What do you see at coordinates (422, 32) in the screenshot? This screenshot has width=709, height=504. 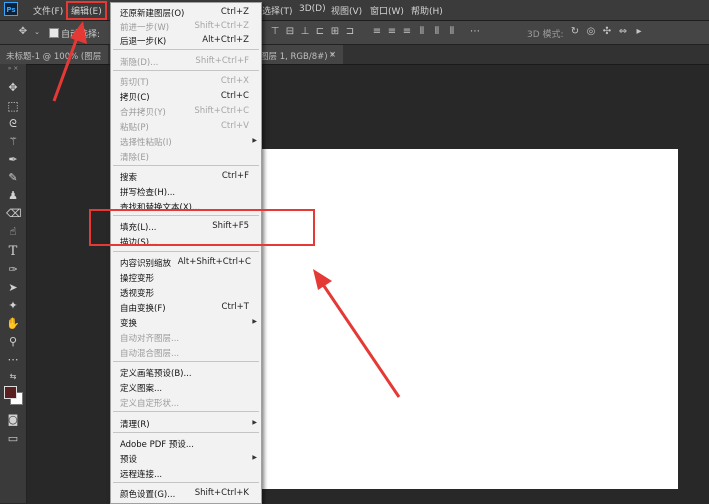 I see `distribute-left-icon: ⦀` at bounding box center [422, 32].